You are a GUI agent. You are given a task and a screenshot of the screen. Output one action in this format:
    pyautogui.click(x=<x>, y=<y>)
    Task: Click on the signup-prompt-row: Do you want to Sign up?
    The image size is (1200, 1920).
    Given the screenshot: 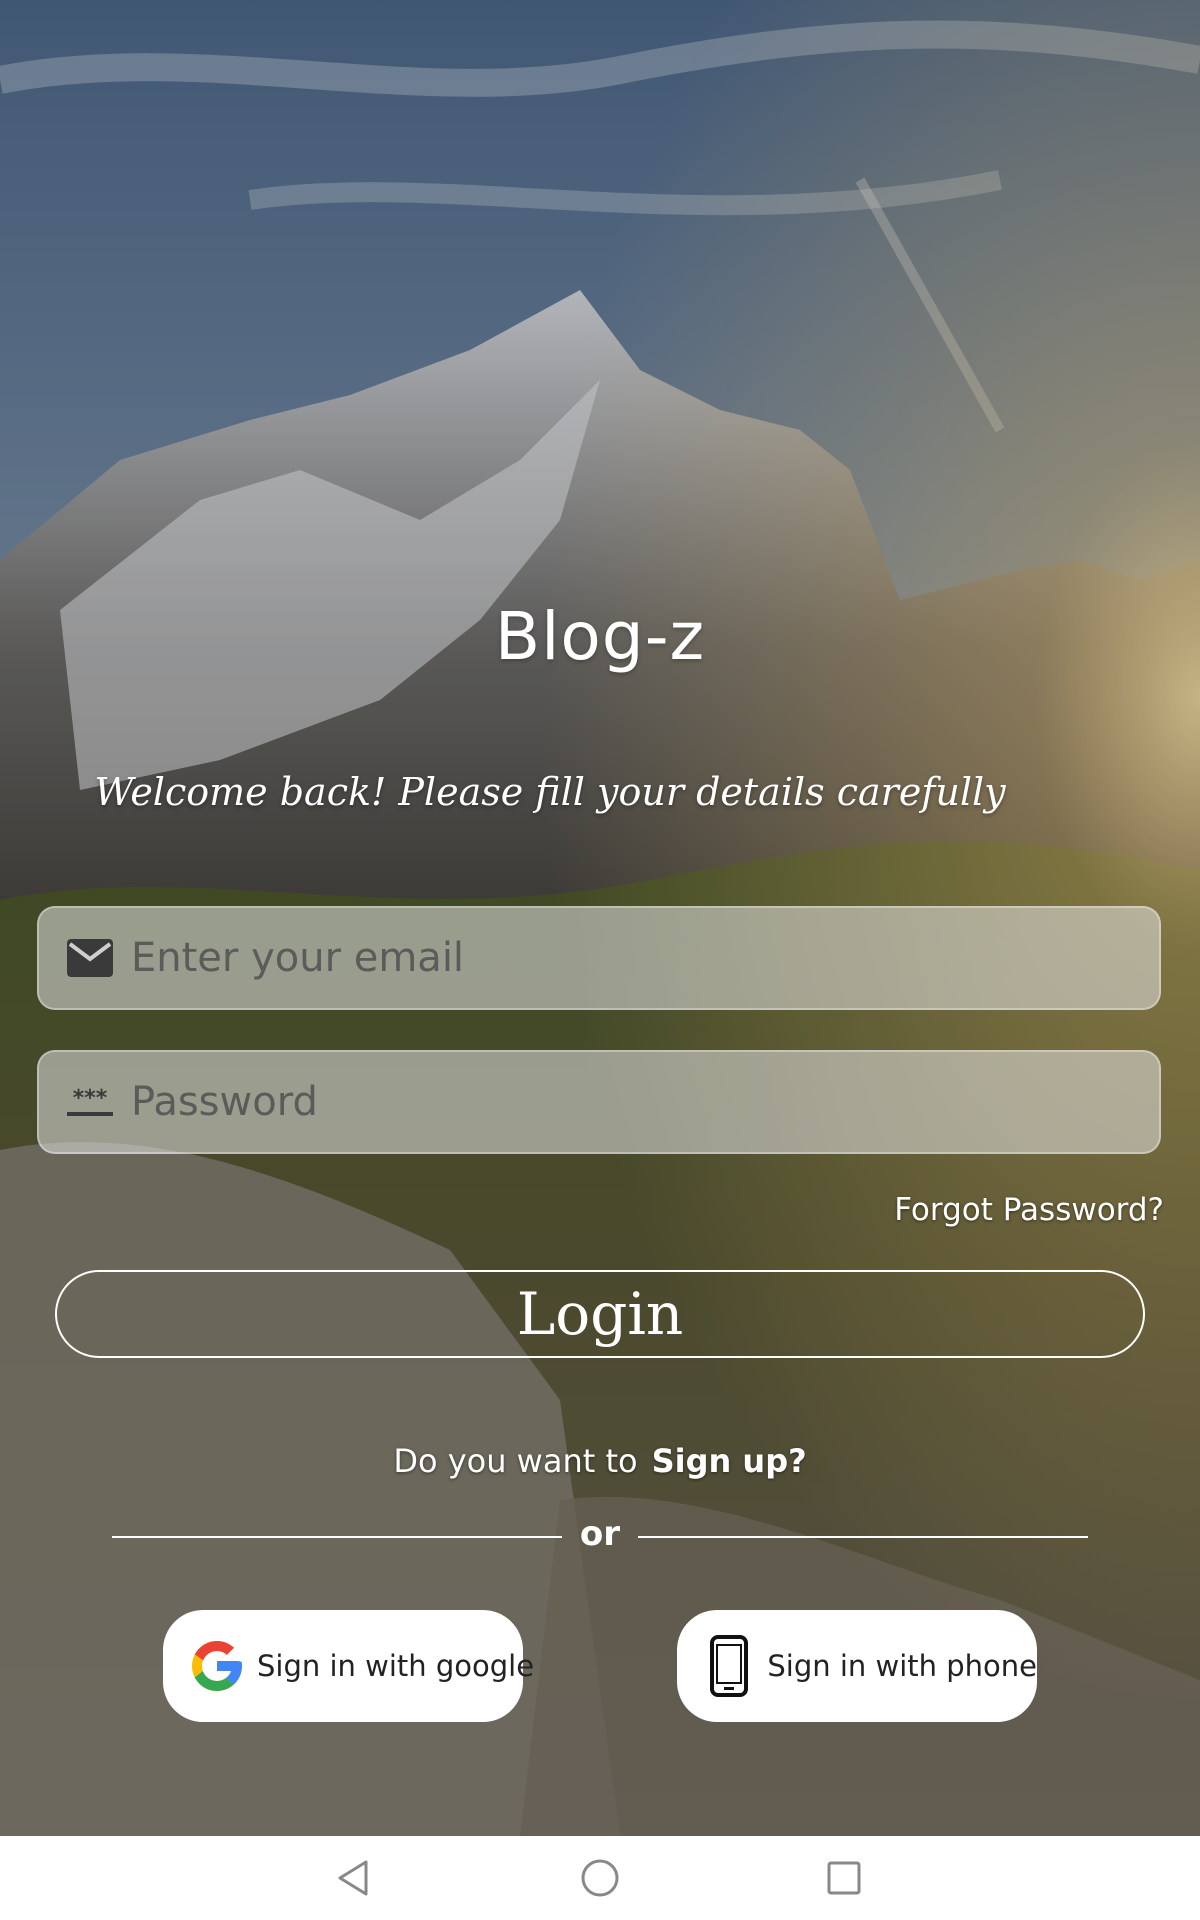 What is the action you would take?
    pyautogui.click(x=600, y=1461)
    